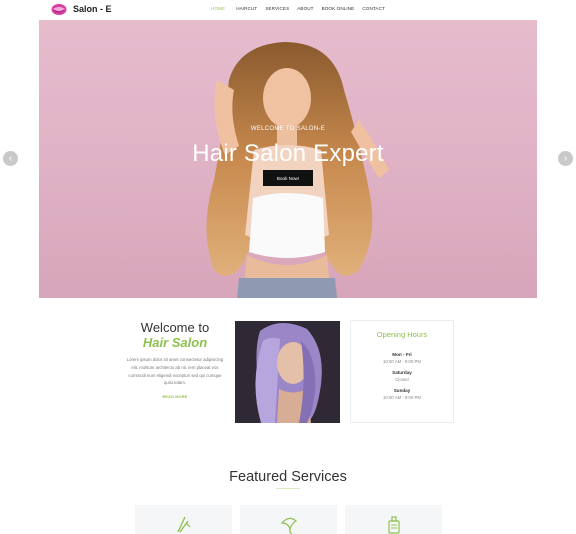 This screenshot has width=576, height=534. What do you see at coordinates (277, 11) in the screenshot?
I see `nav-services: SERVICES` at bounding box center [277, 11].